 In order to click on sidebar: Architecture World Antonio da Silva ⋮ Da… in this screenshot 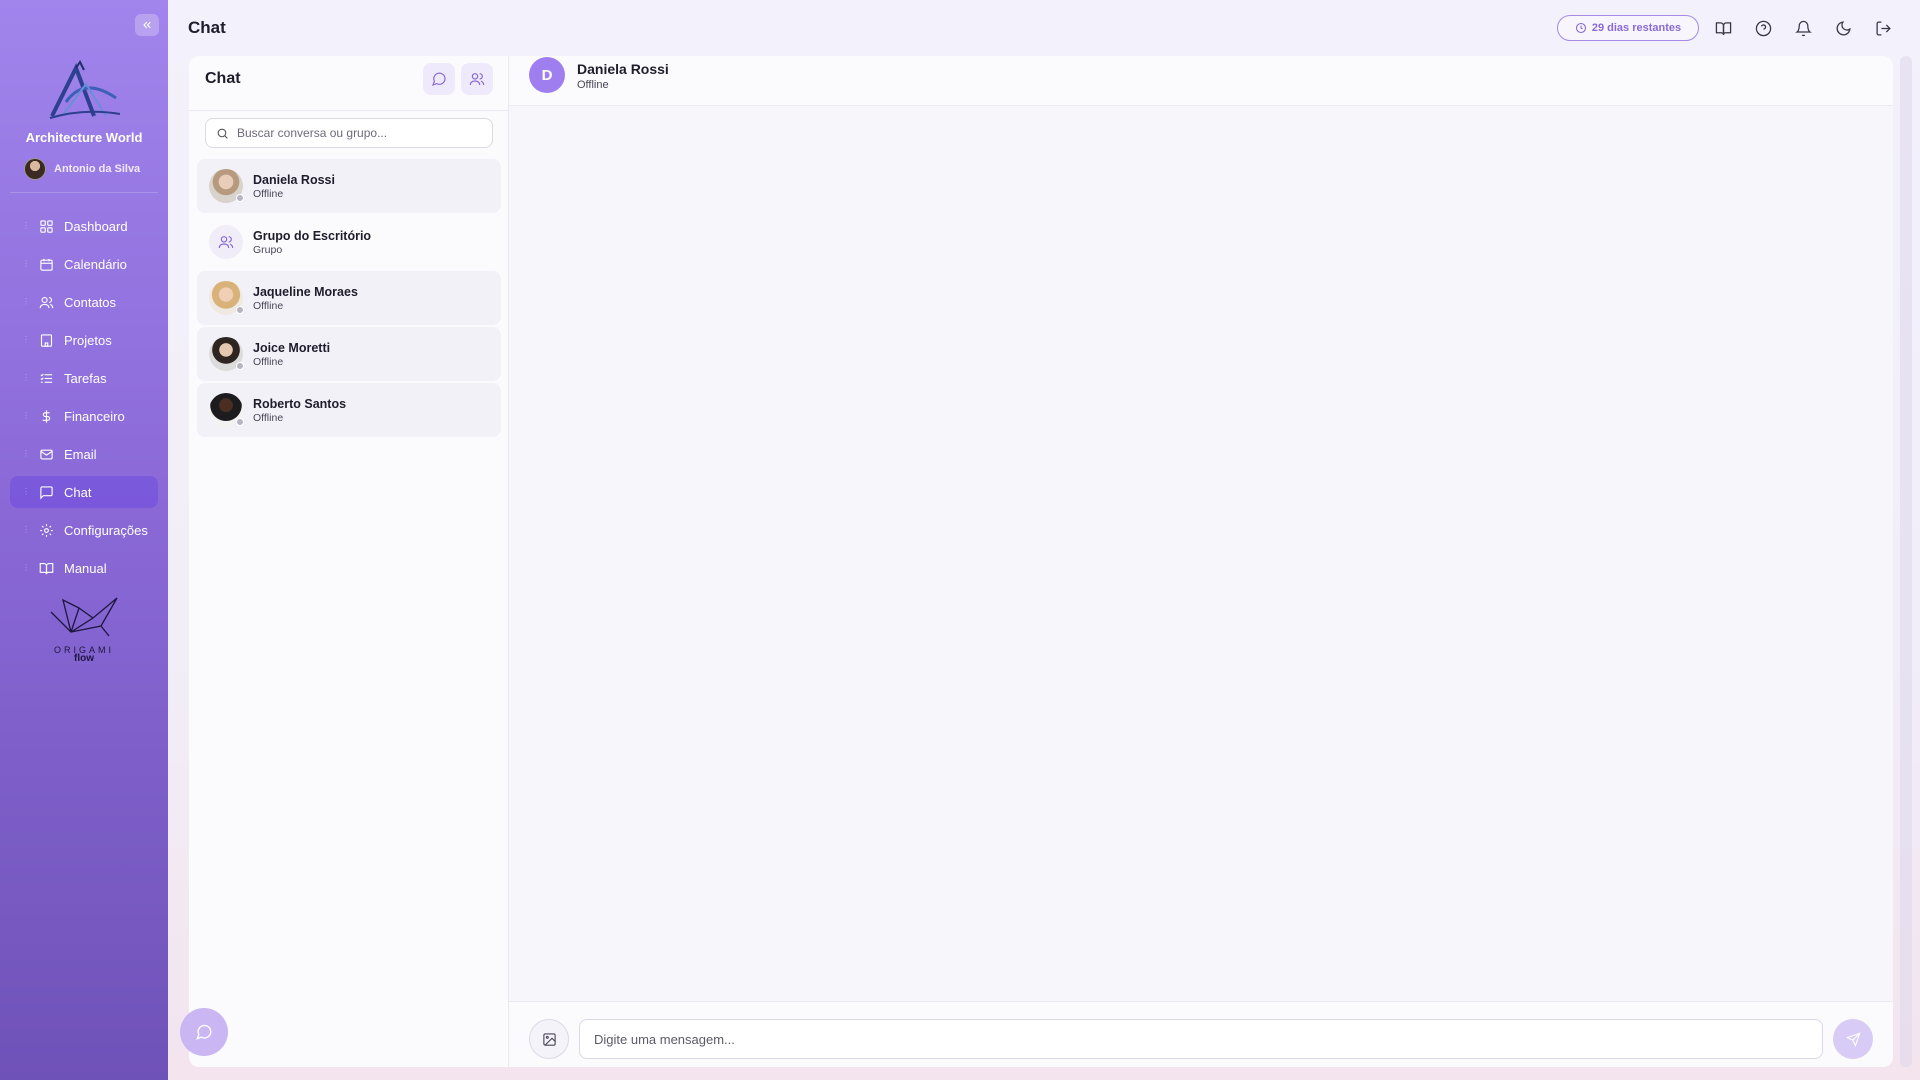, I will do `click(84, 540)`.